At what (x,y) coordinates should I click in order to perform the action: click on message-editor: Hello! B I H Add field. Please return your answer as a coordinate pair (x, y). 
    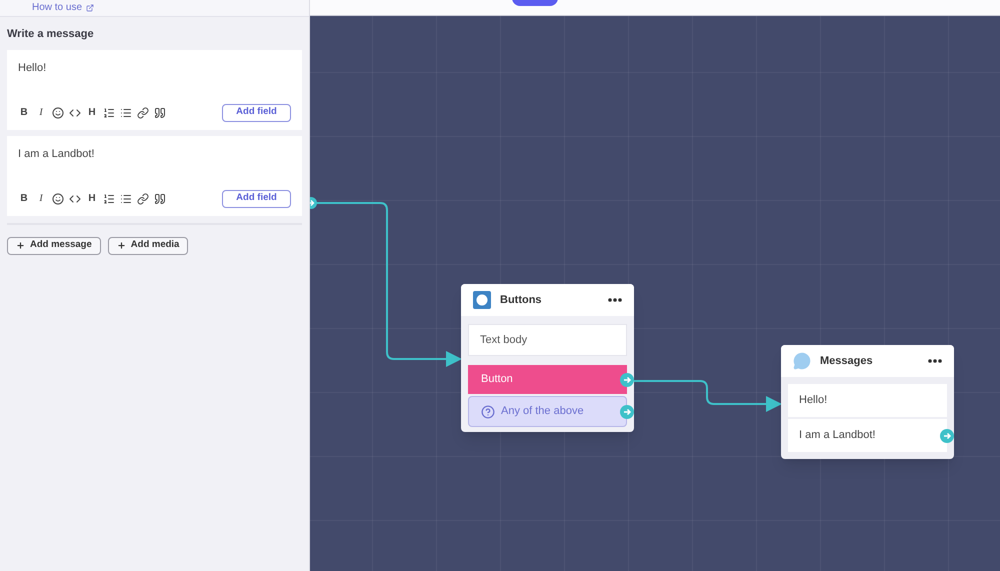
    Looking at the image, I should click on (154, 90).